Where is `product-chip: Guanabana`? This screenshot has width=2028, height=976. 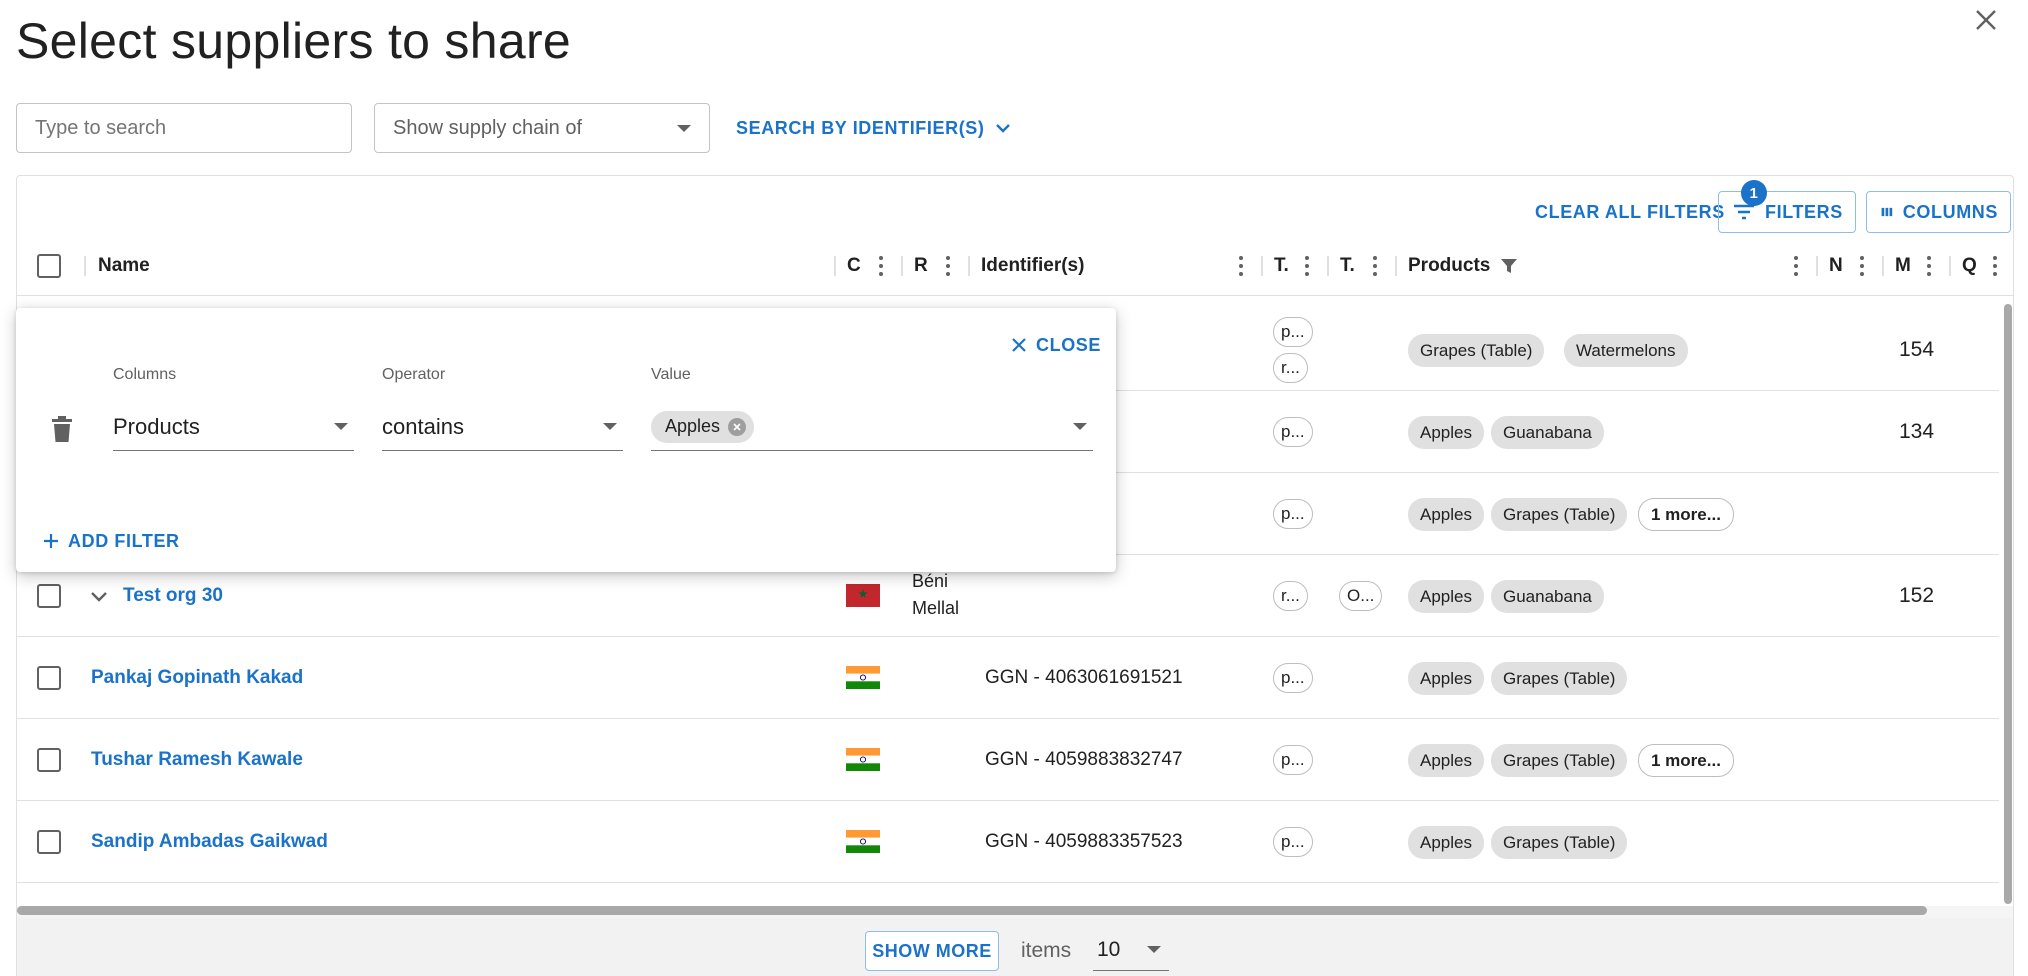 product-chip: Guanabana is located at coordinates (1547, 432).